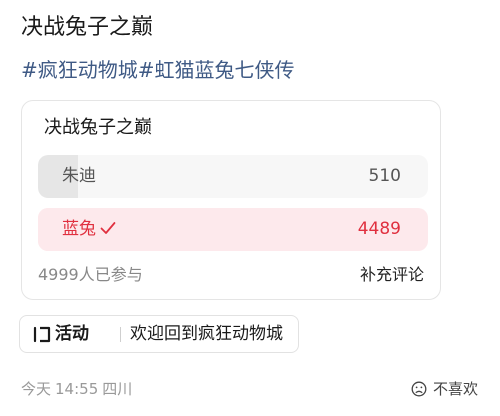  What do you see at coordinates (379, 229) in the screenshot?
I see `poll-option-count: 4489` at bounding box center [379, 229].